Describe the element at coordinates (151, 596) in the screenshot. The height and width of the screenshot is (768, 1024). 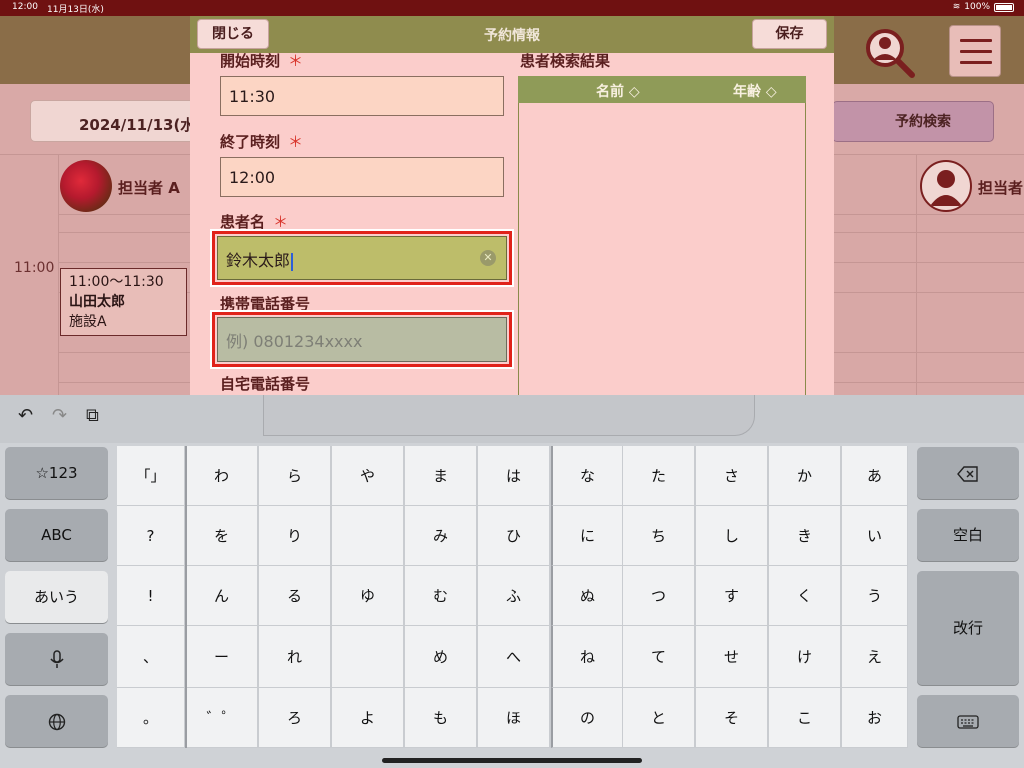
I see `key-exclaim: !` at that location.